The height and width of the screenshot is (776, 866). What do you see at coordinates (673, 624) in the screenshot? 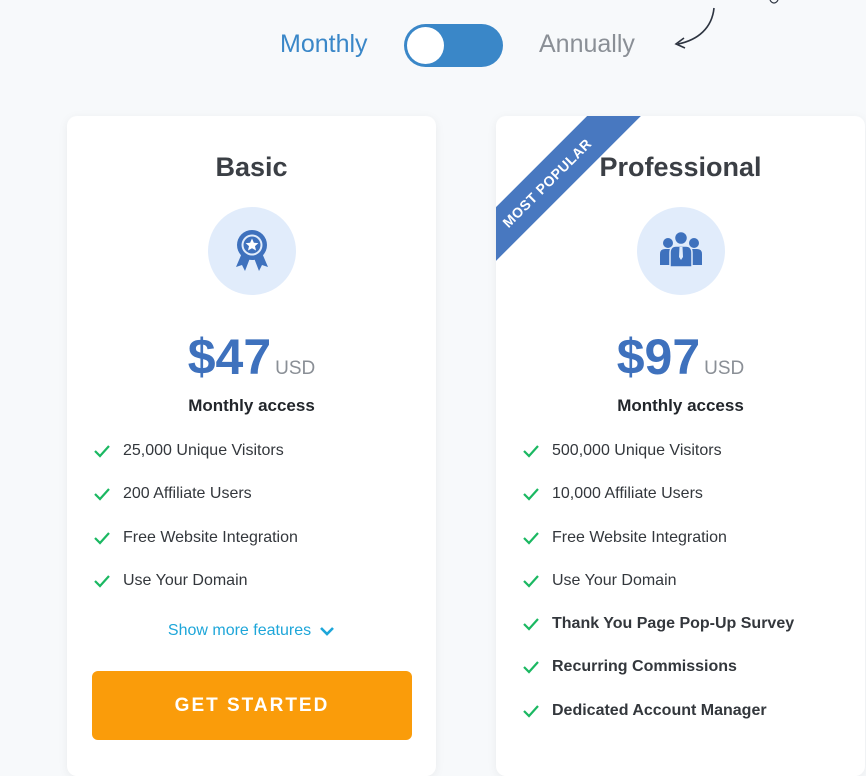
I see `feature-text: Thank You Page Pop-Up Survey` at bounding box center [673, 624].